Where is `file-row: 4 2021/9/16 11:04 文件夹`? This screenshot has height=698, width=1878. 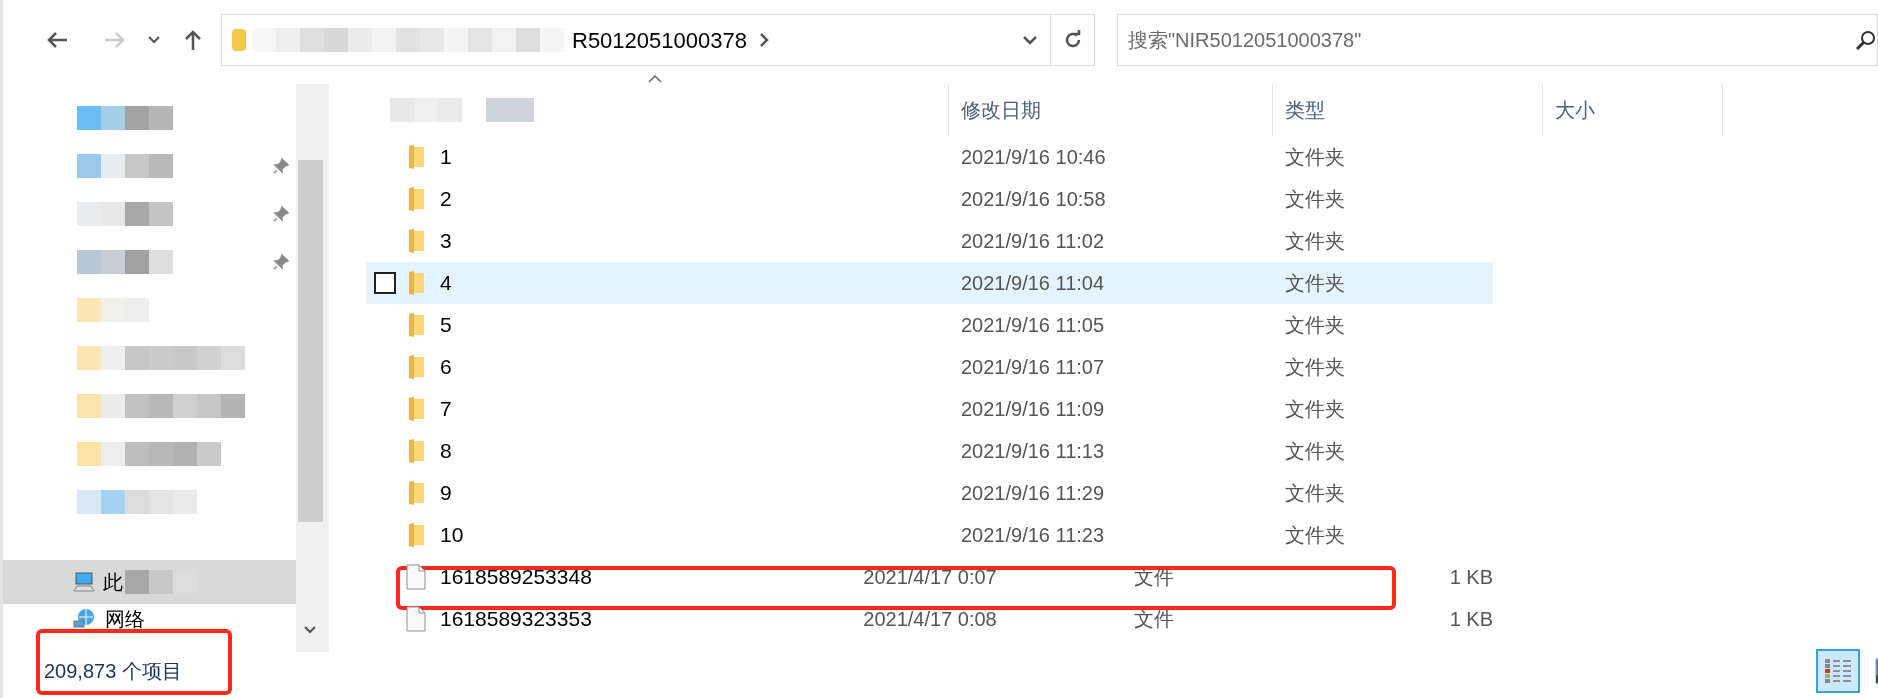
file-row: 4 2021/9/16 11:04 文件夹 is located at coordinates (929, 283).